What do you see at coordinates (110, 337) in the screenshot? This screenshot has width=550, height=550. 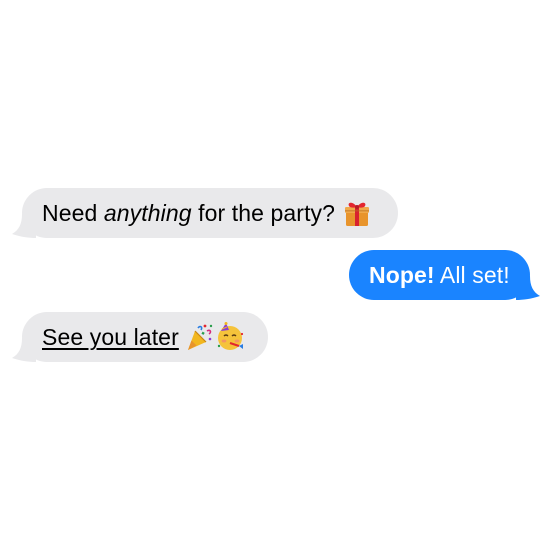 I see `message-link: See you later` at bounding box center [110, 337].